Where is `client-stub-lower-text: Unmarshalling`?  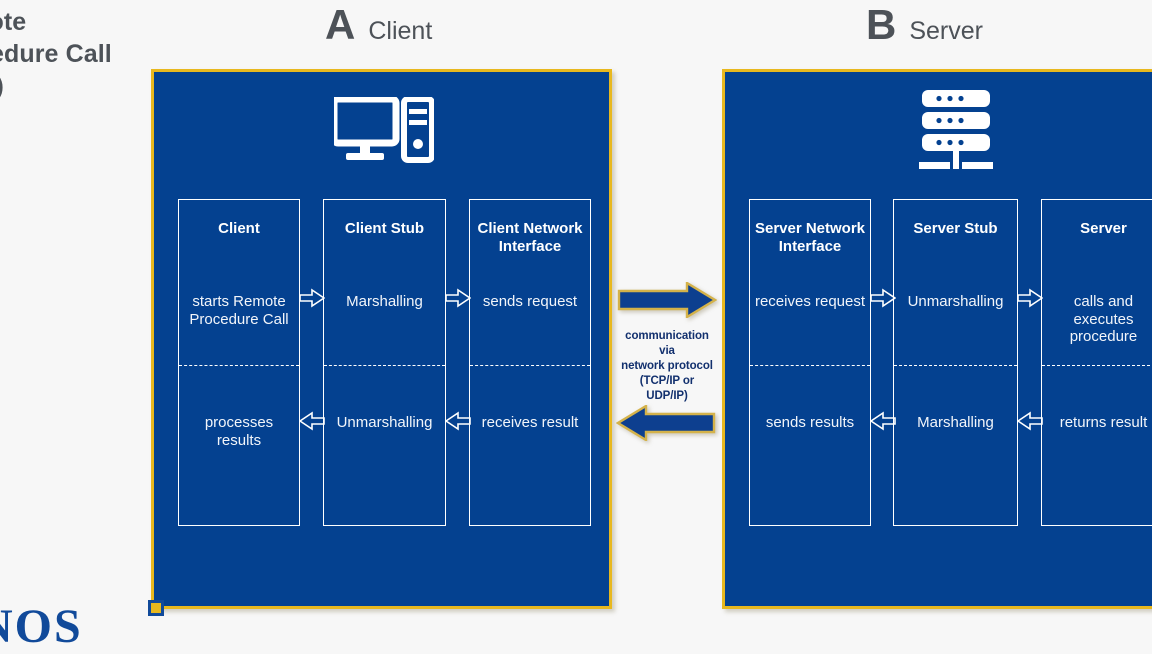
client-stub-lower-text: Unmarshalling is located at coordinates (384, 422).